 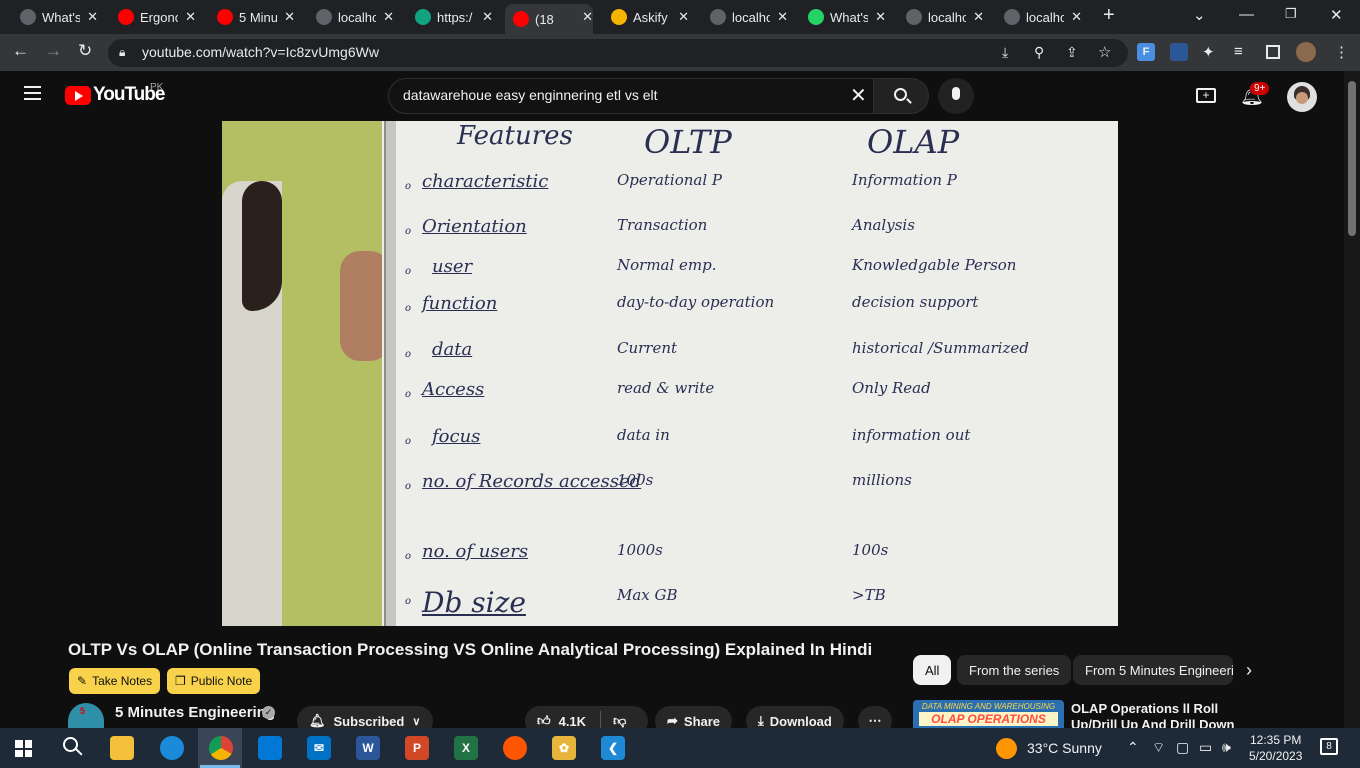 What do you see at coordinates (1291, 14) in the screenshot?
I see `restore-button: ❐` at bounding box center [1291, 14].